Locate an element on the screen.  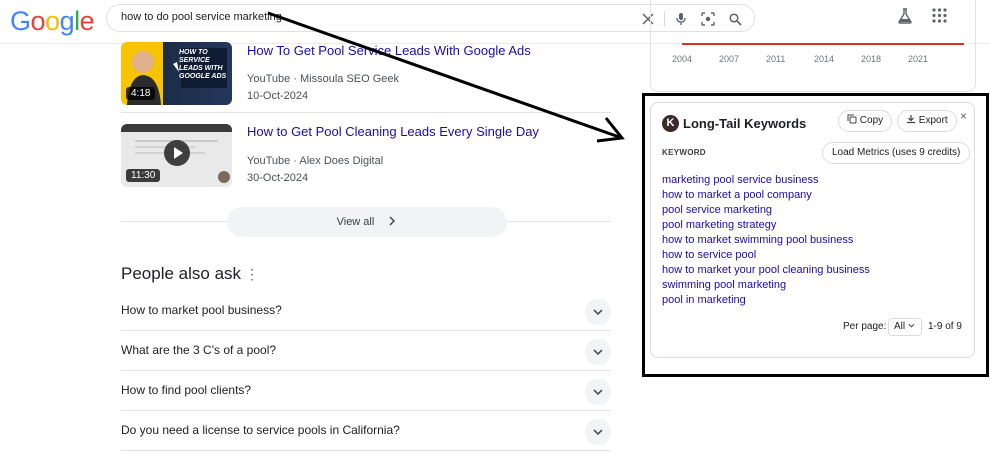
year-label: 2021 is located at coordinates (918, 59).